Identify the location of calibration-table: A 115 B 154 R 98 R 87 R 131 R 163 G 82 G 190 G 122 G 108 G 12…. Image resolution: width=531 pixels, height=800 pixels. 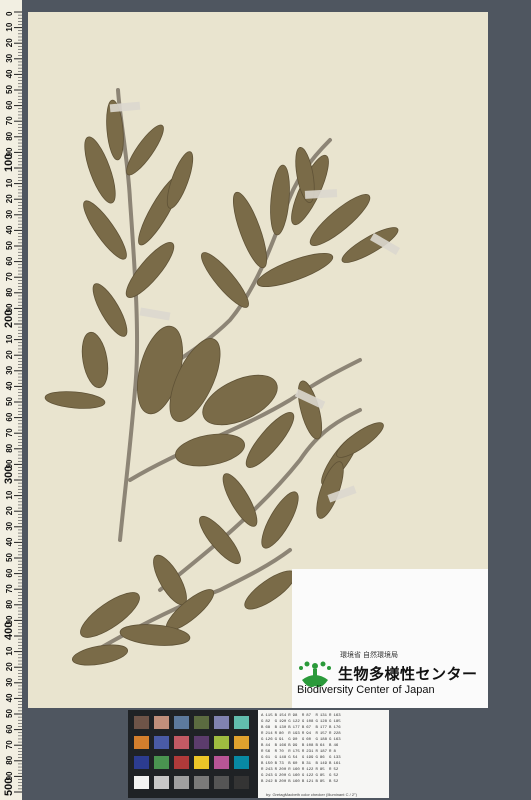
(301, 749).